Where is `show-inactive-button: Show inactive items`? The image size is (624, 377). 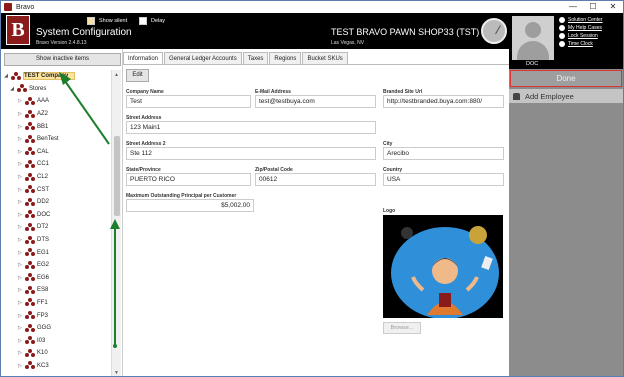 show-inactive-button: Show inactive items is located at coordinates (62, 59).